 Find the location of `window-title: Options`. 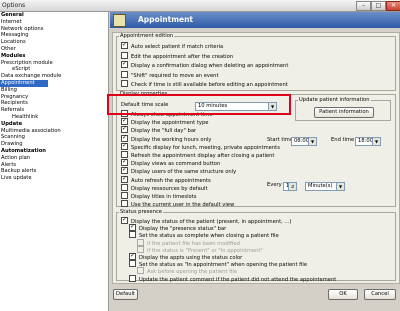

window-title: Options is located at coordinates (14, 5).